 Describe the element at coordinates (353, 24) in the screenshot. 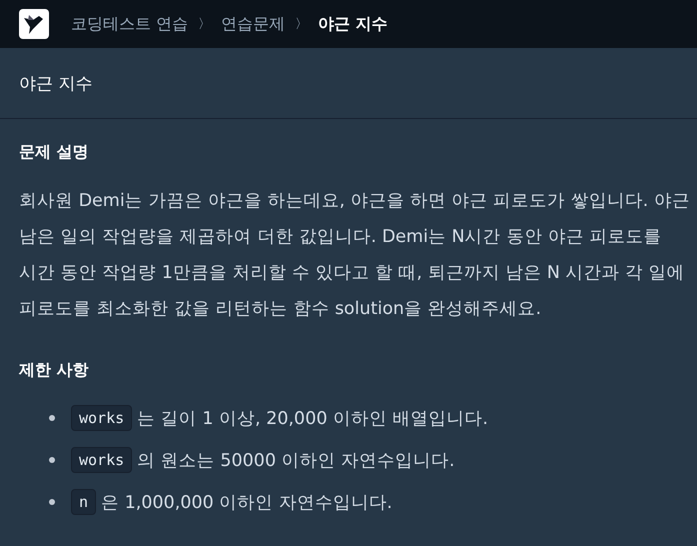

I see `breadcrumb-link: 야근 지수` at that location.